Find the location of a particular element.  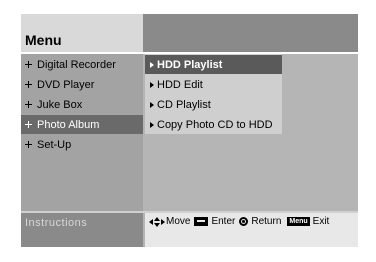

move-hint: Move is located at coordinates (178, 221).